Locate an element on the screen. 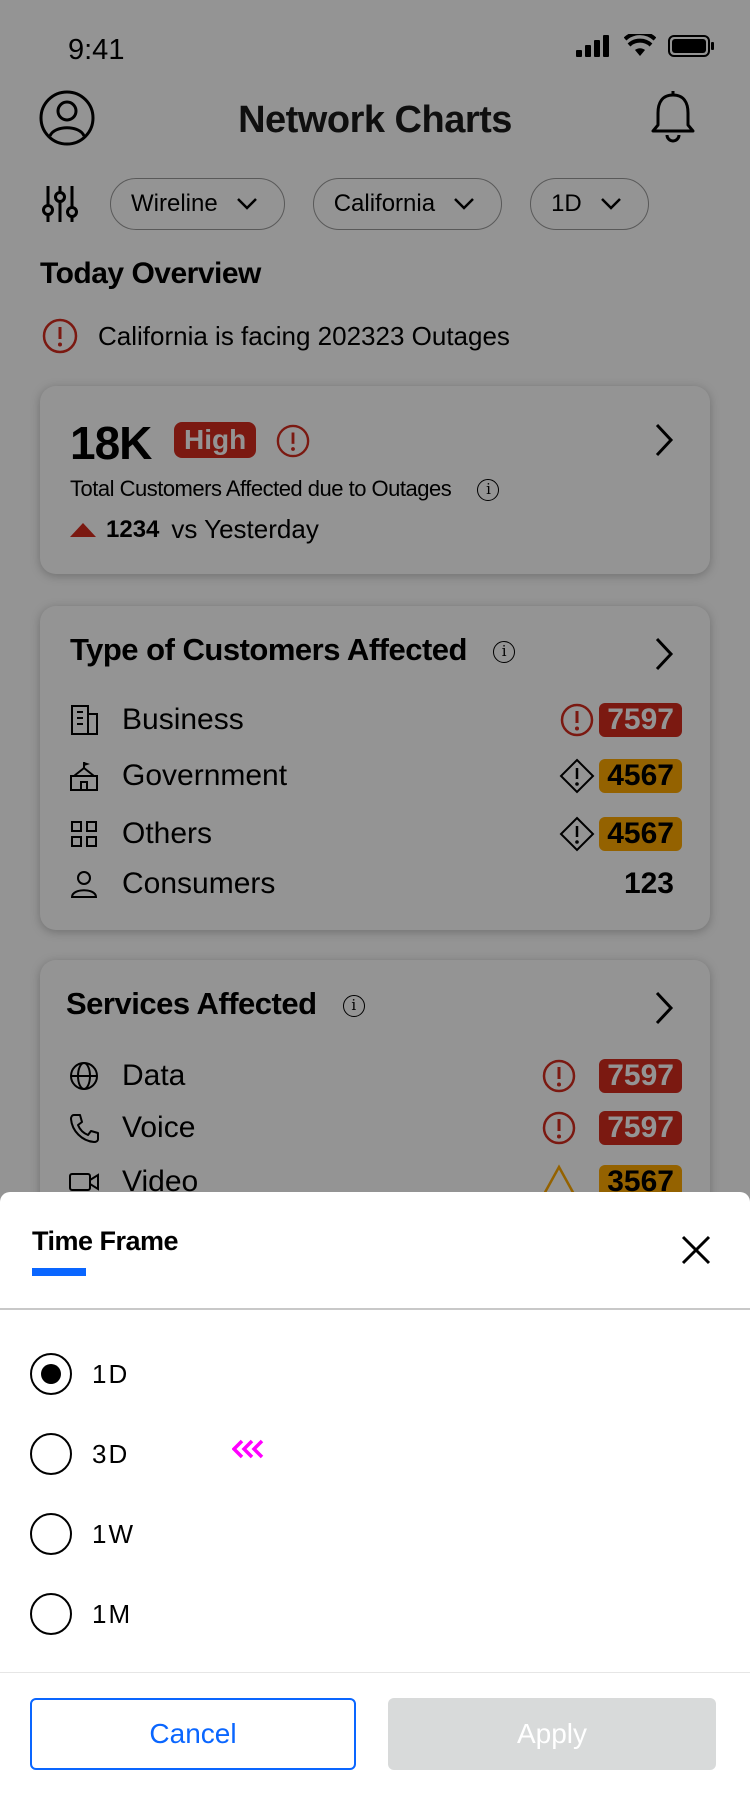 The height and width of the screenshot is (1794, 750). footer-divider is located at coordinates (375, 1672).